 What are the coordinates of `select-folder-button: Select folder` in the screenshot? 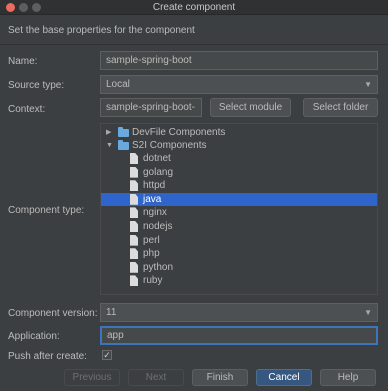 It's located at (340, 107).